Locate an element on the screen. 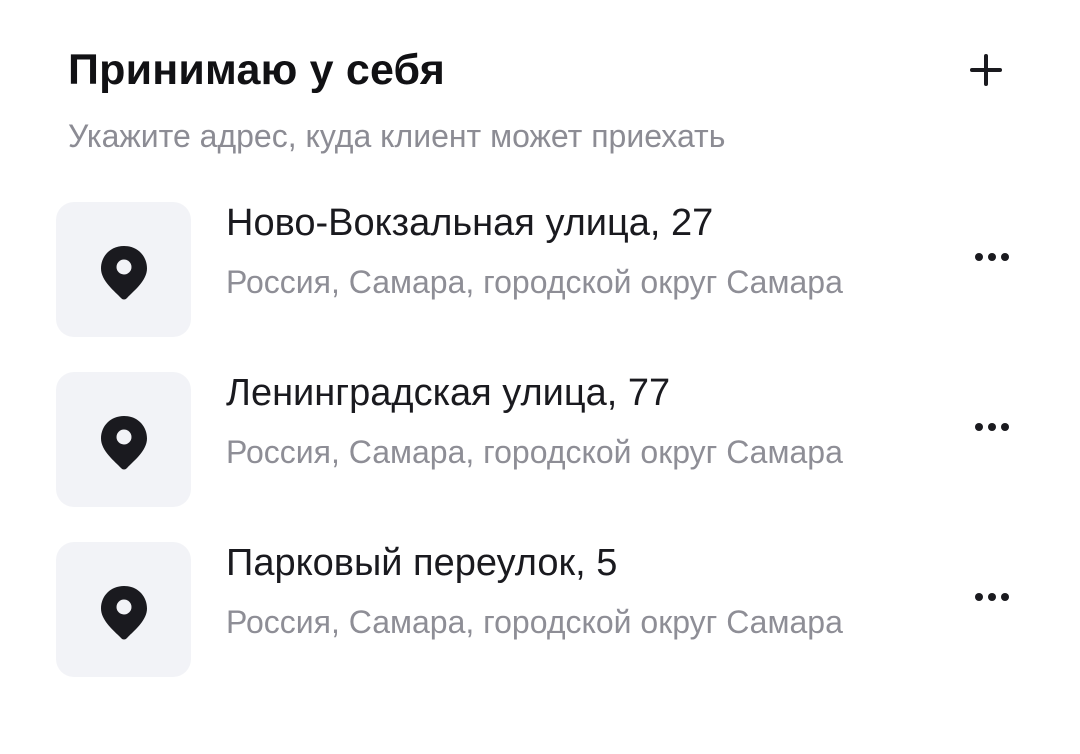 This screenshot has width=1080, height=754. address-street: Ленинградская улица, 77 is located at coordinates (448, 393).